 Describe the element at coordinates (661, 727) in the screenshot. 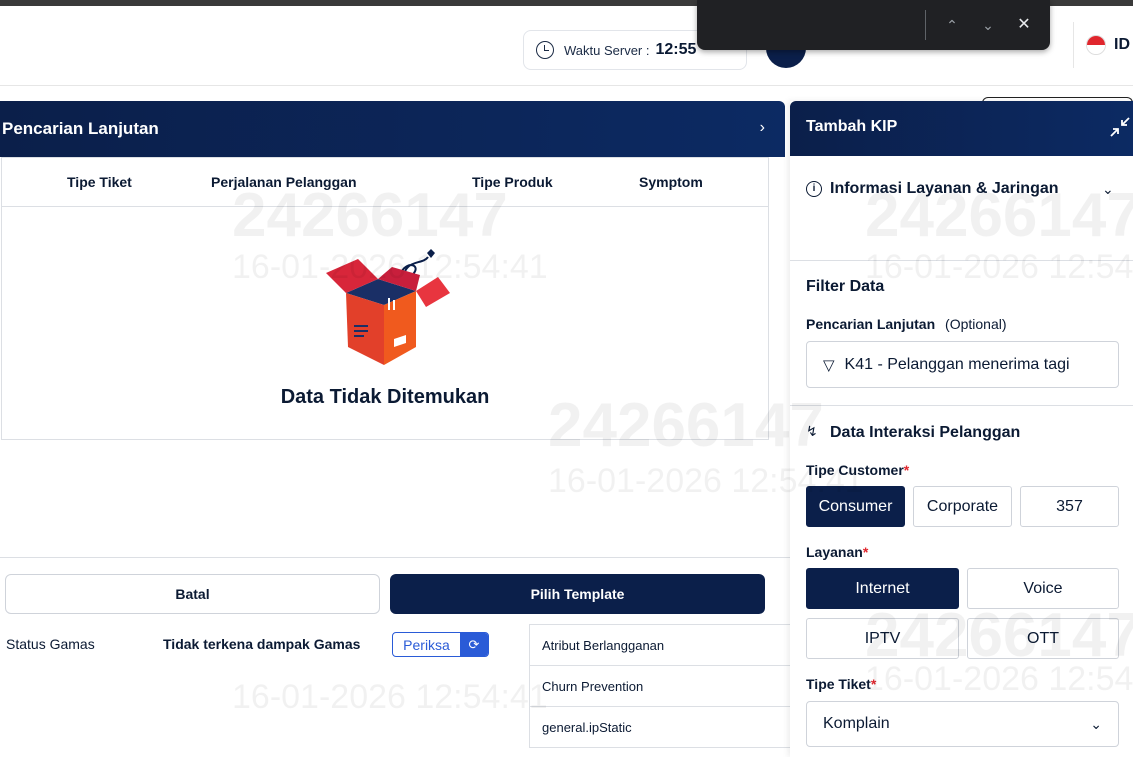

I see `attribute-item-ipstatic: general.ipStatic` at that location.